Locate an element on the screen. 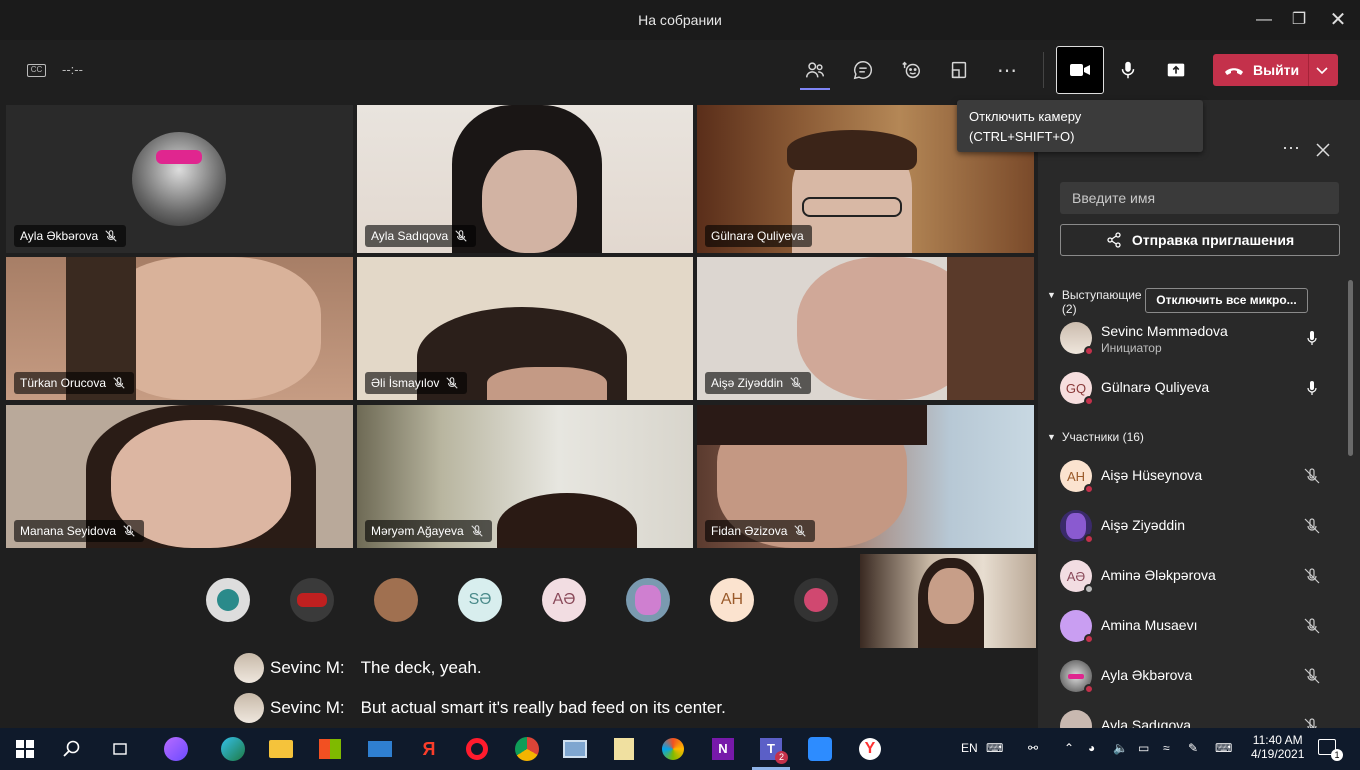 The width and height of the screenshot is (1360, 770). tile-name-label: Ayla Sadıqova is located at coordinates (421, 236).